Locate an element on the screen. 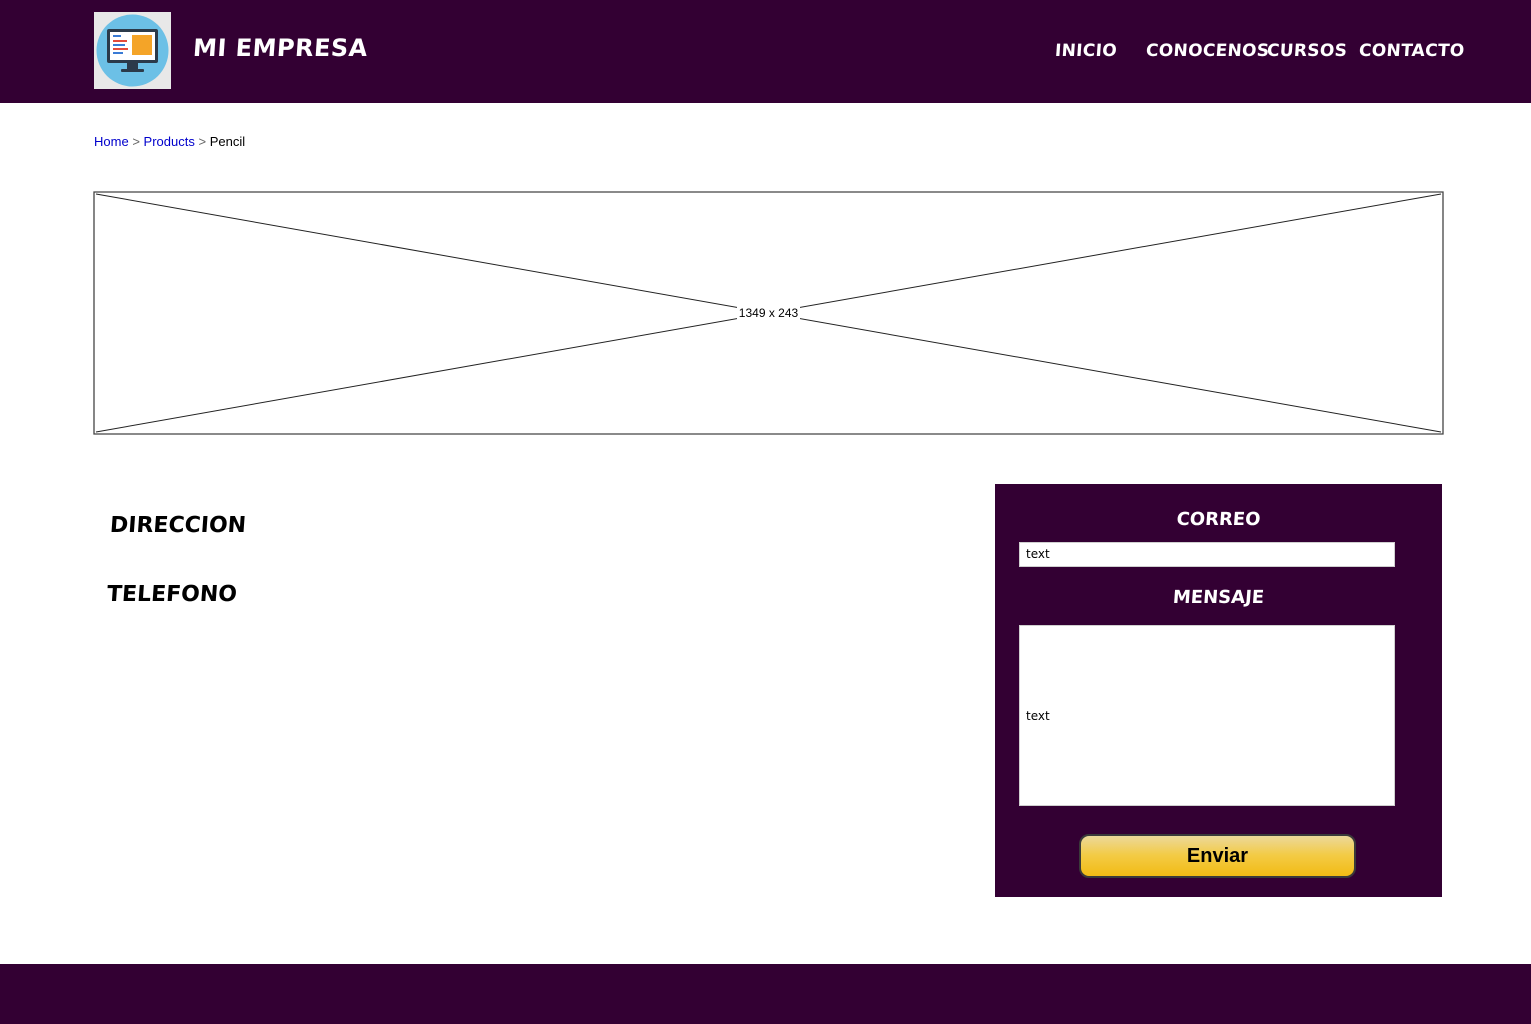  message-field: text is located at coordinates (1207, 715).